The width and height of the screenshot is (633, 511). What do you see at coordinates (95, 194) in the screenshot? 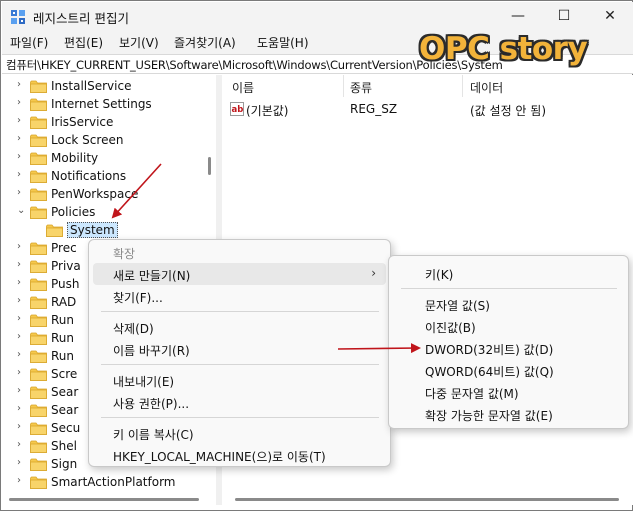
I see `tree-item-label: PenWorkspace` at bounding box center [95, 194].